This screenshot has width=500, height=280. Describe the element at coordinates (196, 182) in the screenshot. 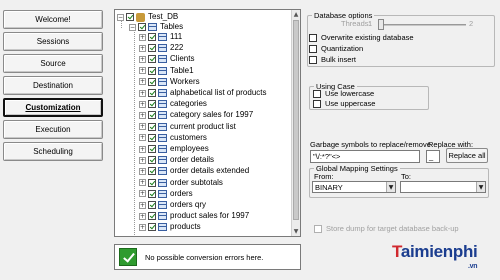

I see `table-item-label: order subtotals` at that location.